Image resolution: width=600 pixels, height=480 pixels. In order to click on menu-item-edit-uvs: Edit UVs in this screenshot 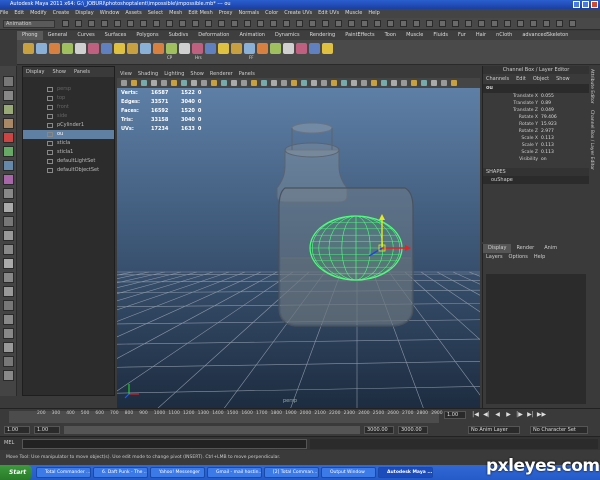, I will do `click(328, 13)`.